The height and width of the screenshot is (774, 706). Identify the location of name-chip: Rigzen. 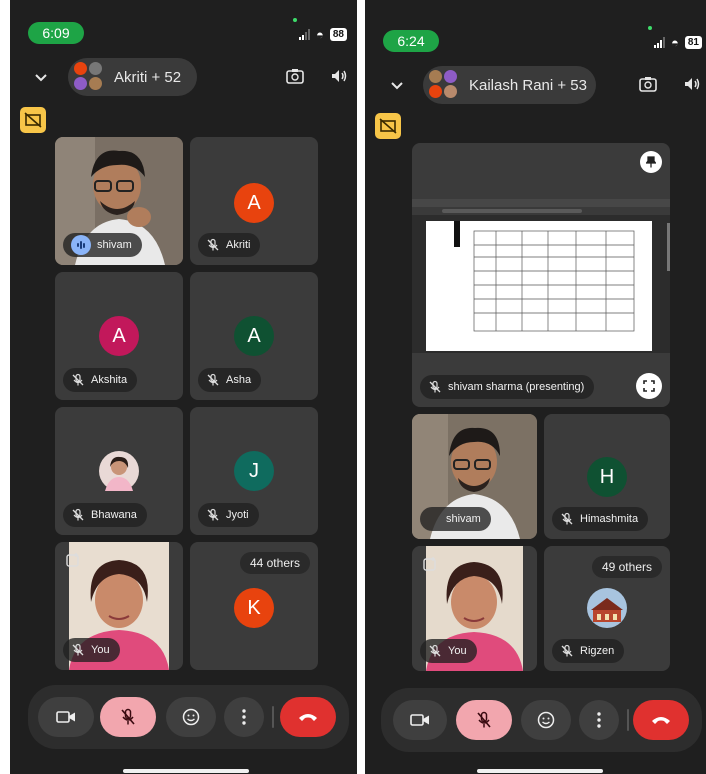
(588, 651).